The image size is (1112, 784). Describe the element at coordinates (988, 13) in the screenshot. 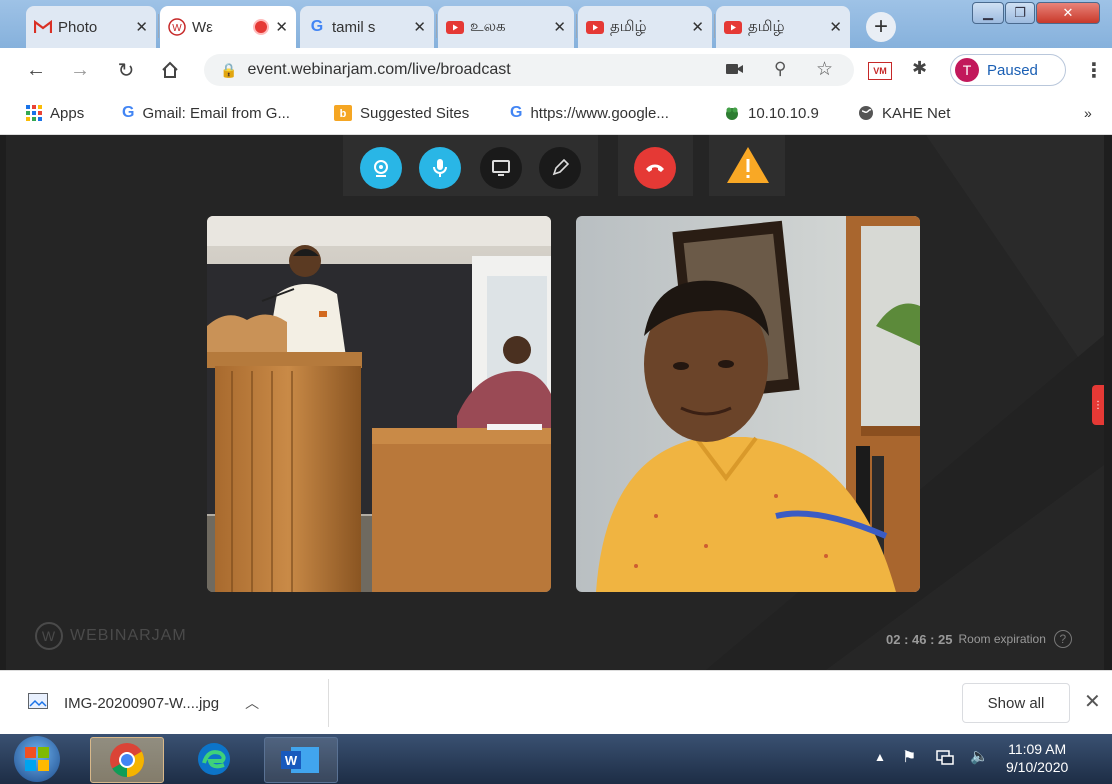

I see `minimize-button: ▁` at that location.